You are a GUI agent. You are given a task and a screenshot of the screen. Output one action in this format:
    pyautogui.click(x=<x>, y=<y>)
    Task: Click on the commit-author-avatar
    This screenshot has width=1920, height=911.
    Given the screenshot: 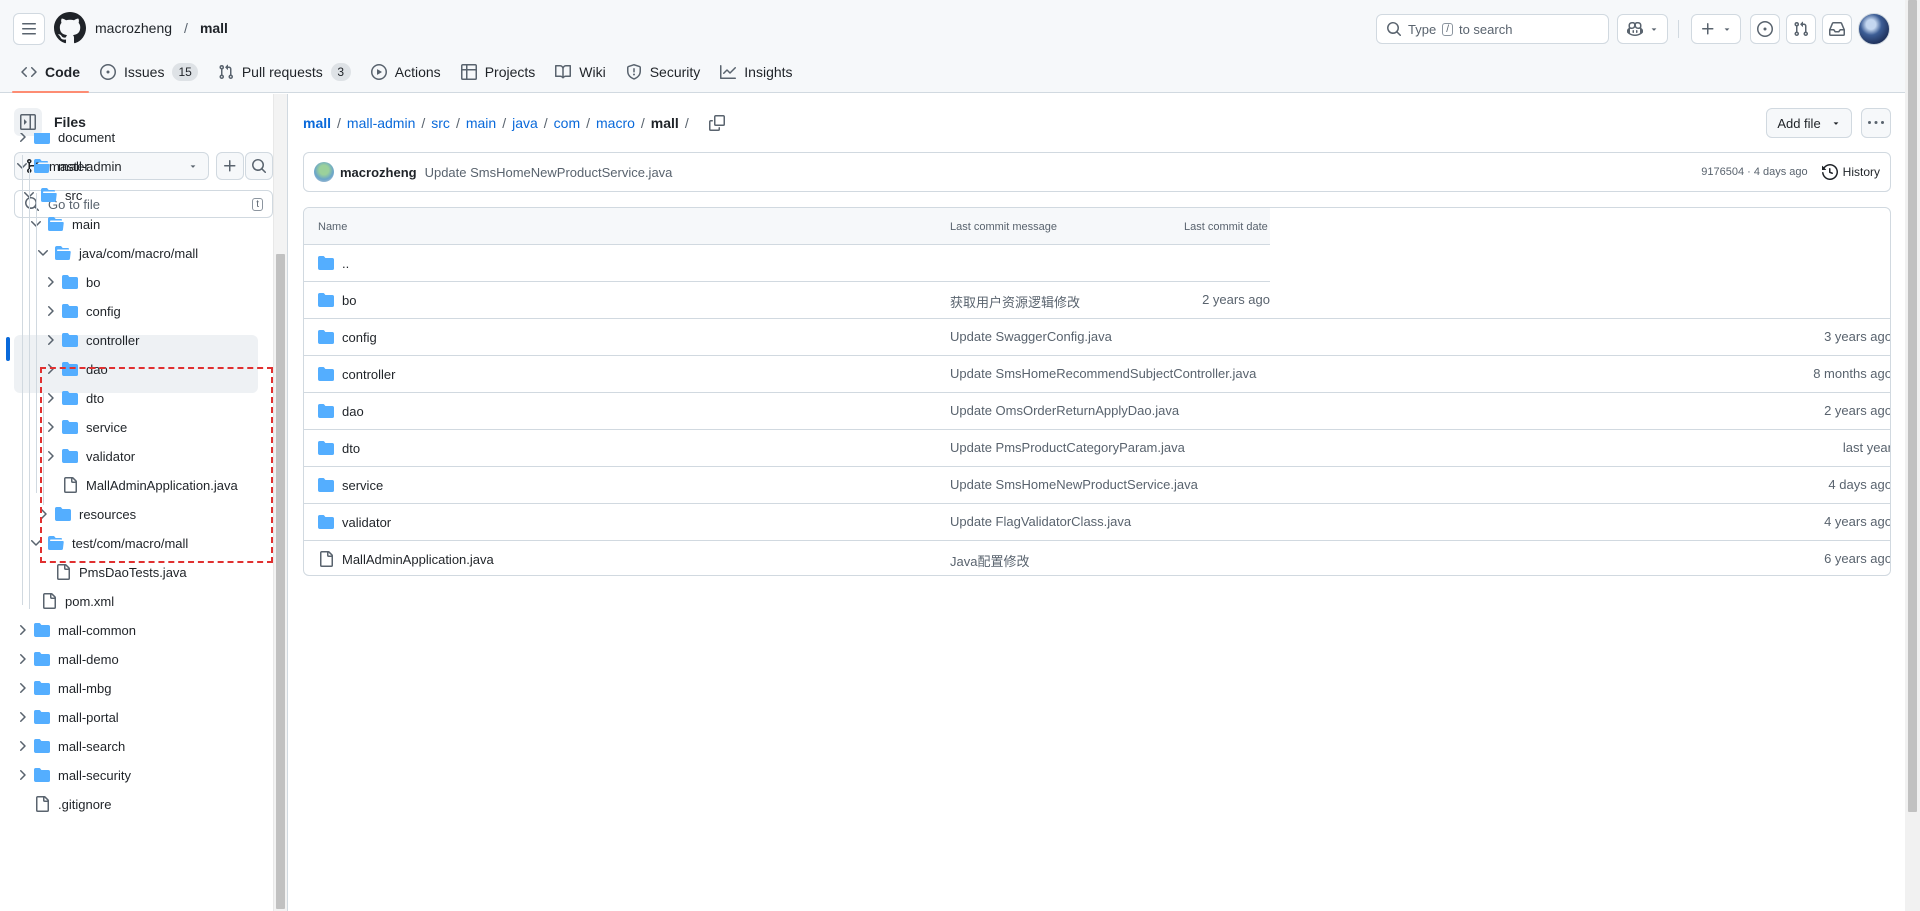 What is the action you would take?
    pyautogui.click(x=324, y=172)
    